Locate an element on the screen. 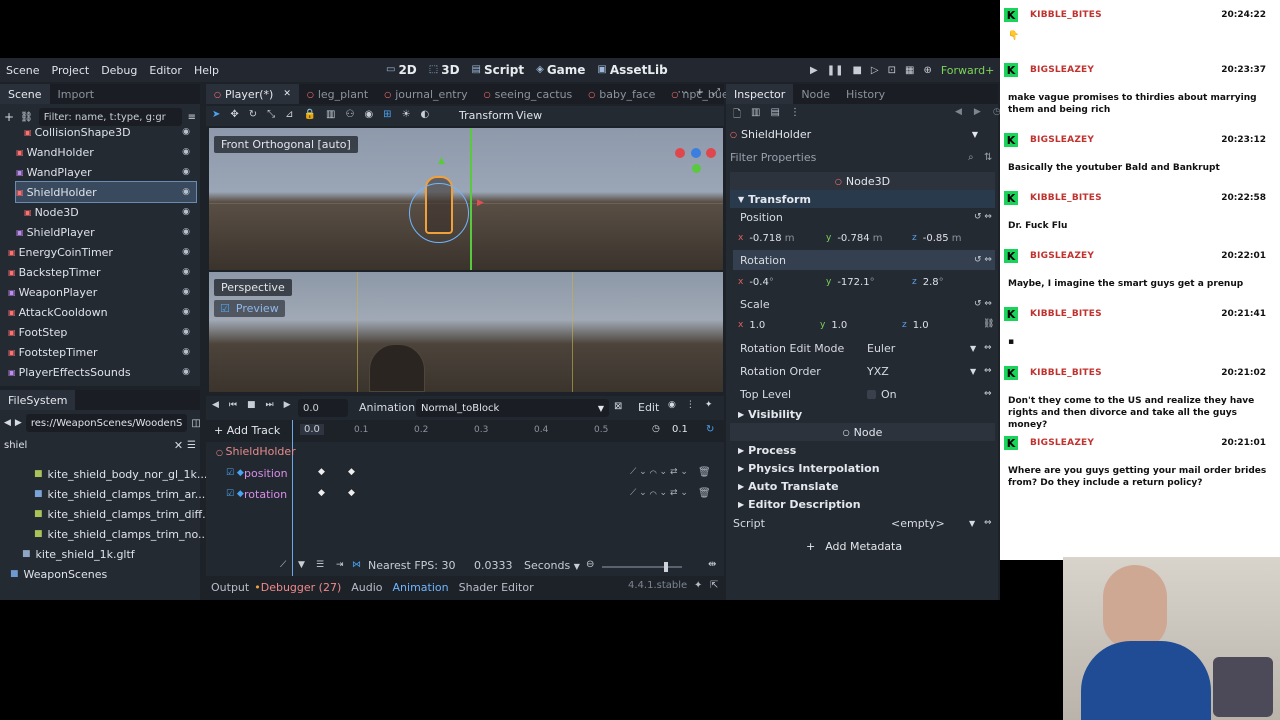 Image resolution: width=1280 pixels, height=720 pixels. scene-node: ▣ WandHolder ◉ is located at coordinates (106, 152).